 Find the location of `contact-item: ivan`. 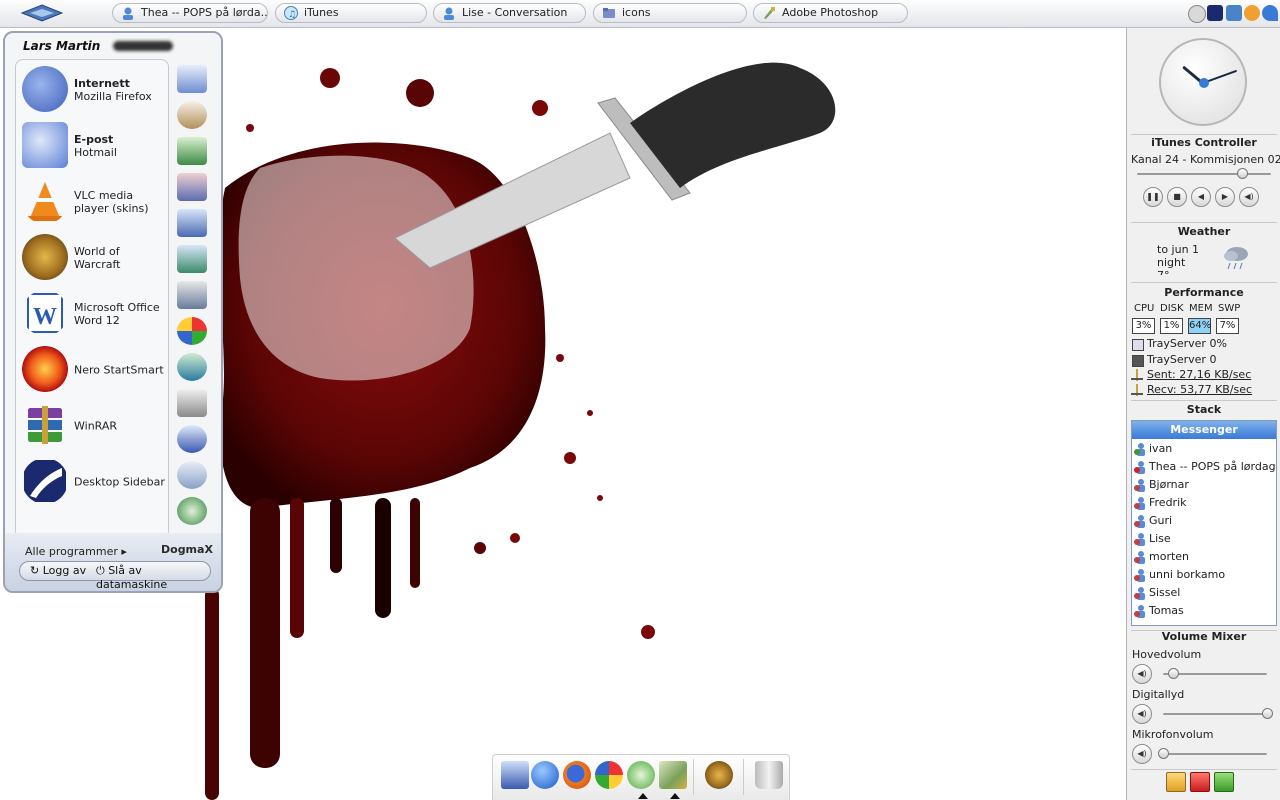

contact-item: ivan is located at coordinates (1205, 449).